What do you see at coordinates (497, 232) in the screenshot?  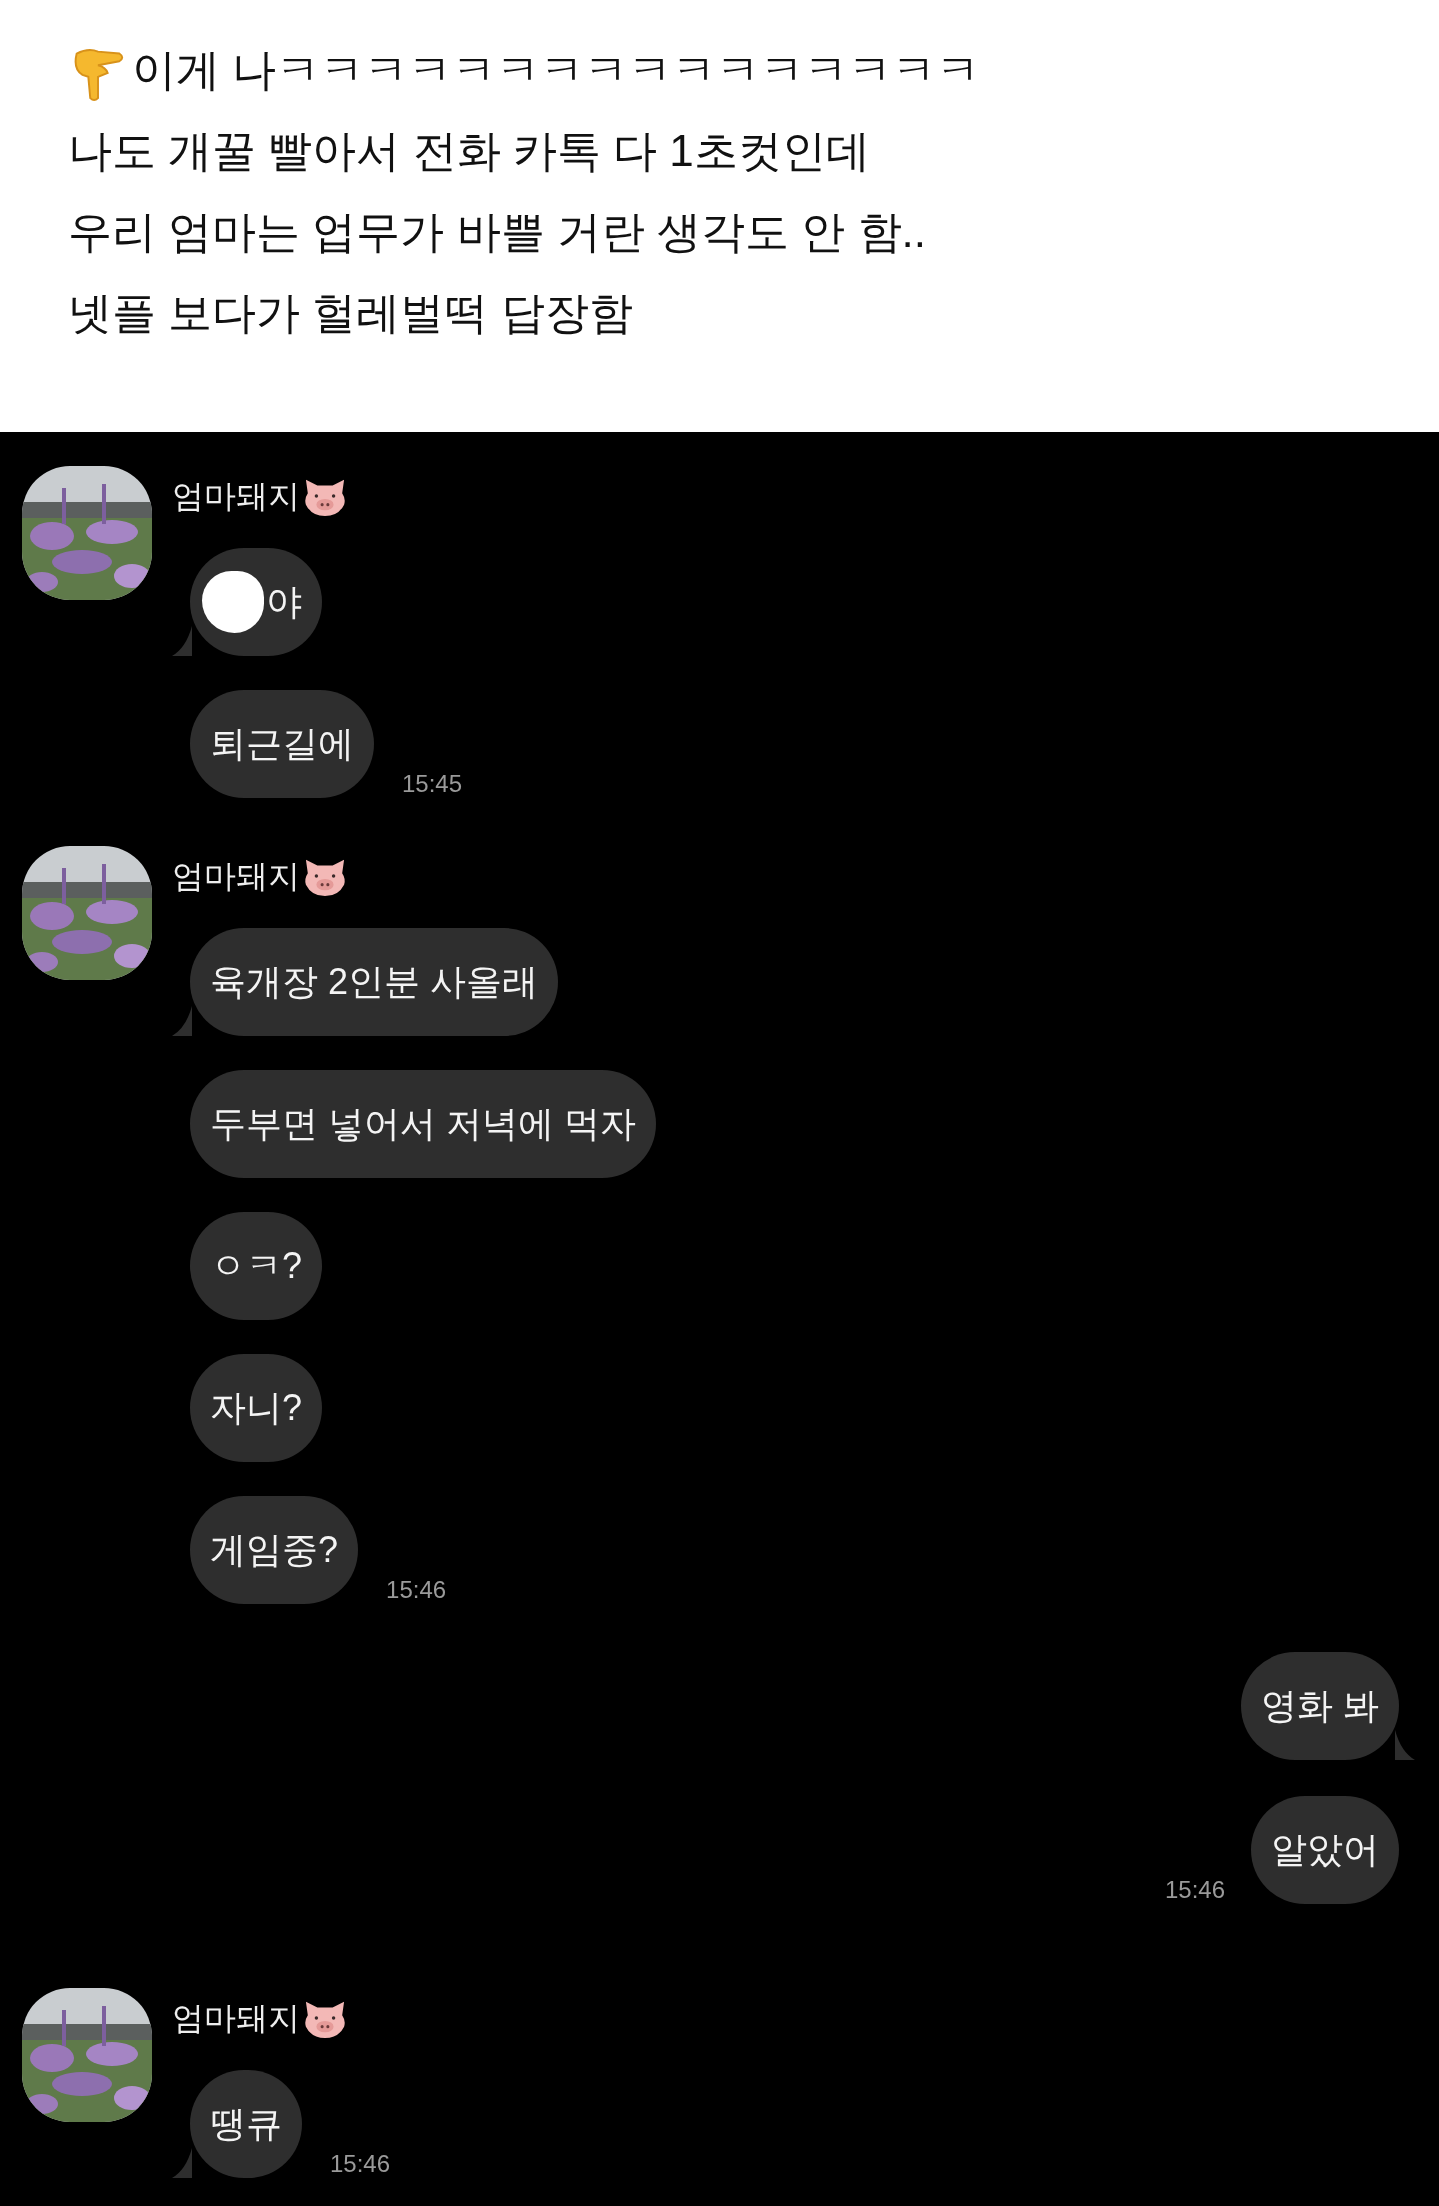 I see `caption-line: 우리 엄마는 업무가 바쁠 거란 생각도 안 함..` at bounding box center [497, 232].